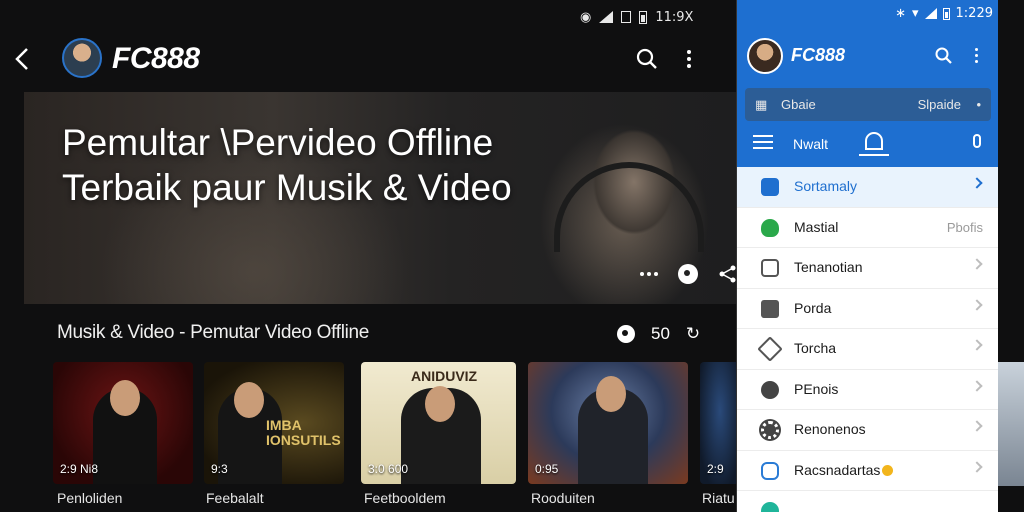 Image resolution: width=1024 pixels, height=512 pixels. Describe the element at coordinates (816, 388) in the screenshot. I see `panel-item-label: PEnois` at that location.